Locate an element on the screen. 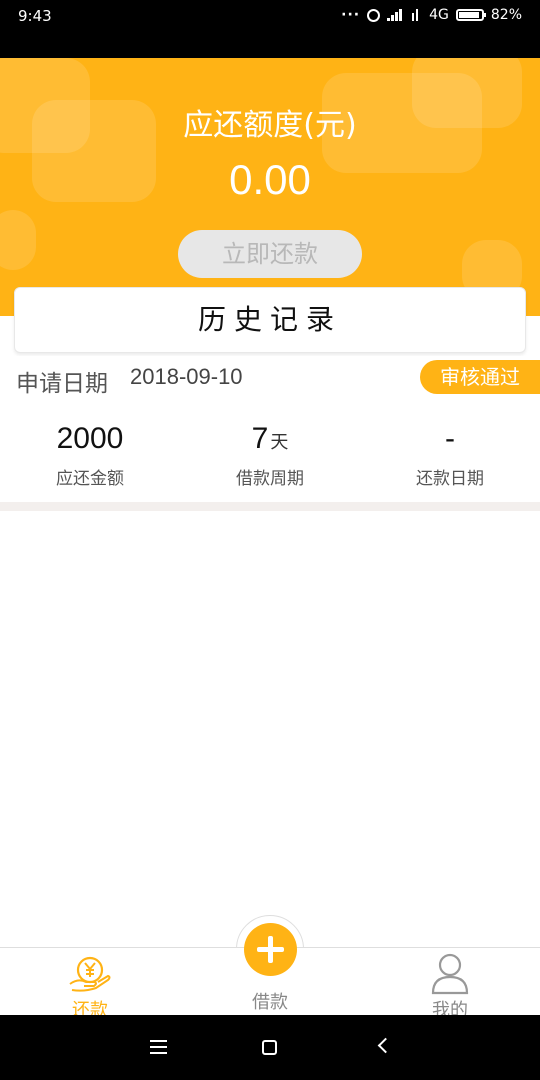 The height and width of the screenshot is (1080, 540). battery-icon is located at coordinates (470, 15).